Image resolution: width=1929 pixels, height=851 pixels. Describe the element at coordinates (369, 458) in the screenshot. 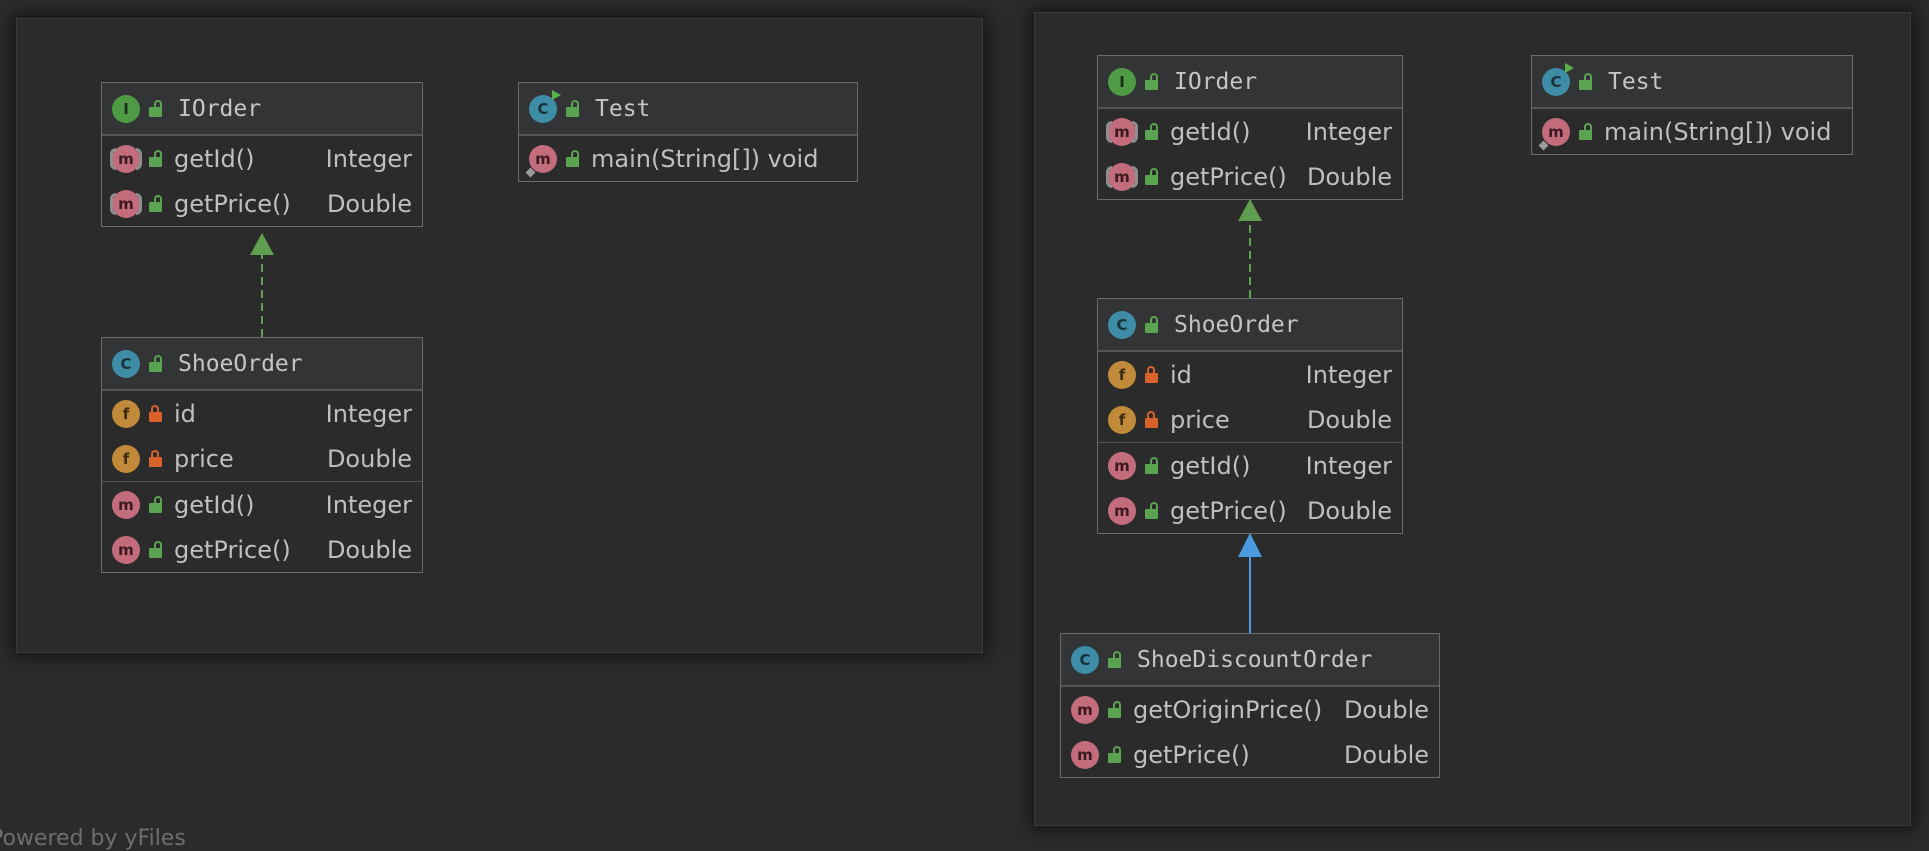

I see `field-type: Double` at that location.